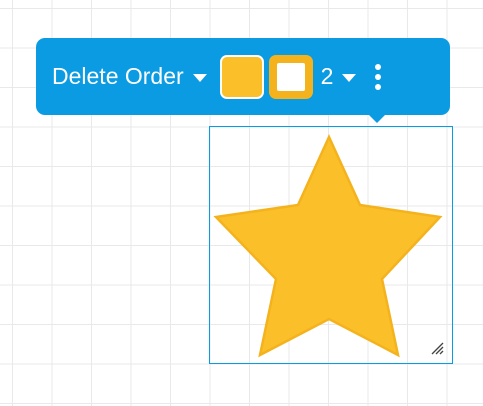 This screenshot has height=406, width=483. I want to click on stroke-swatch-inner, so click(290, 76).